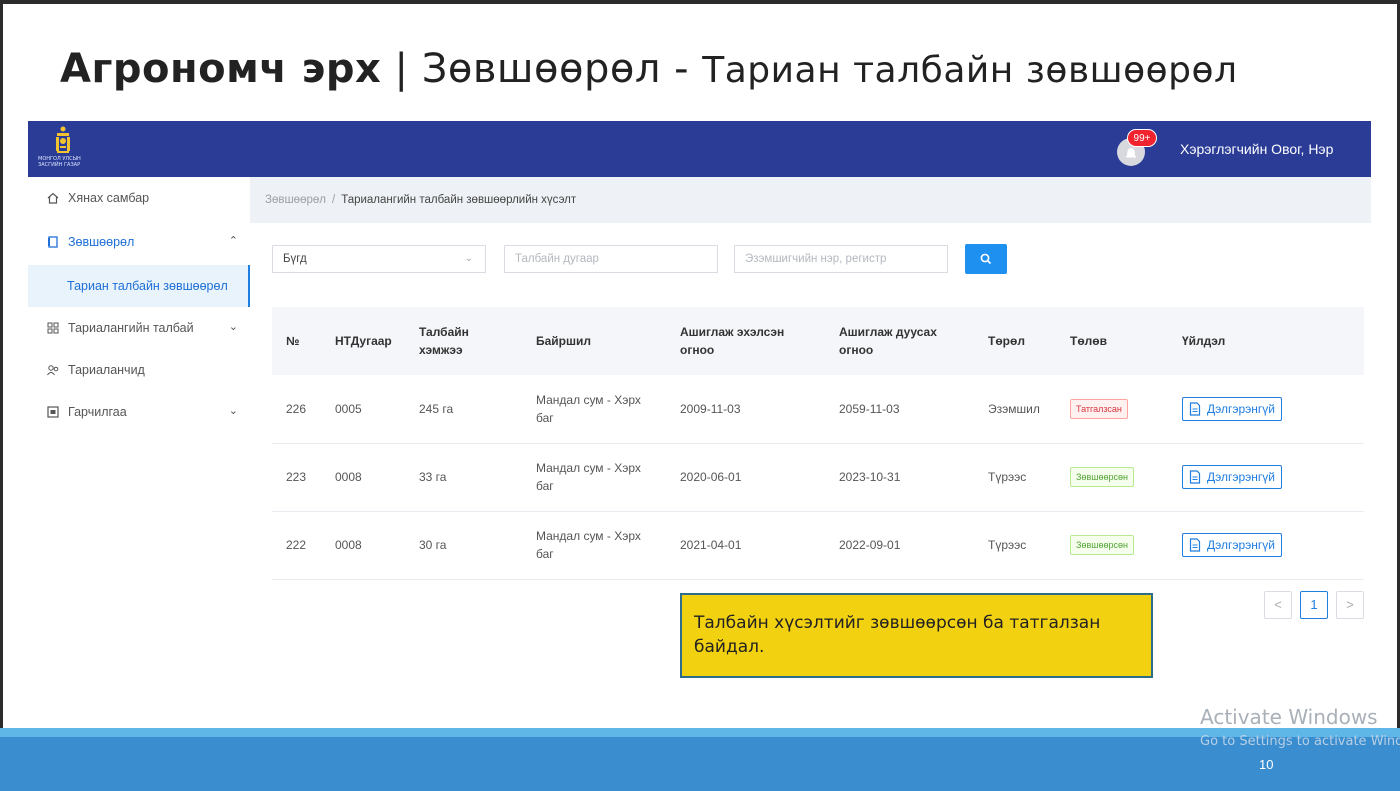  What do you see at coordinates (433, 477) in the screenshot?
I see `cell-field-size: 33 га` at bounding box center [433, 477].